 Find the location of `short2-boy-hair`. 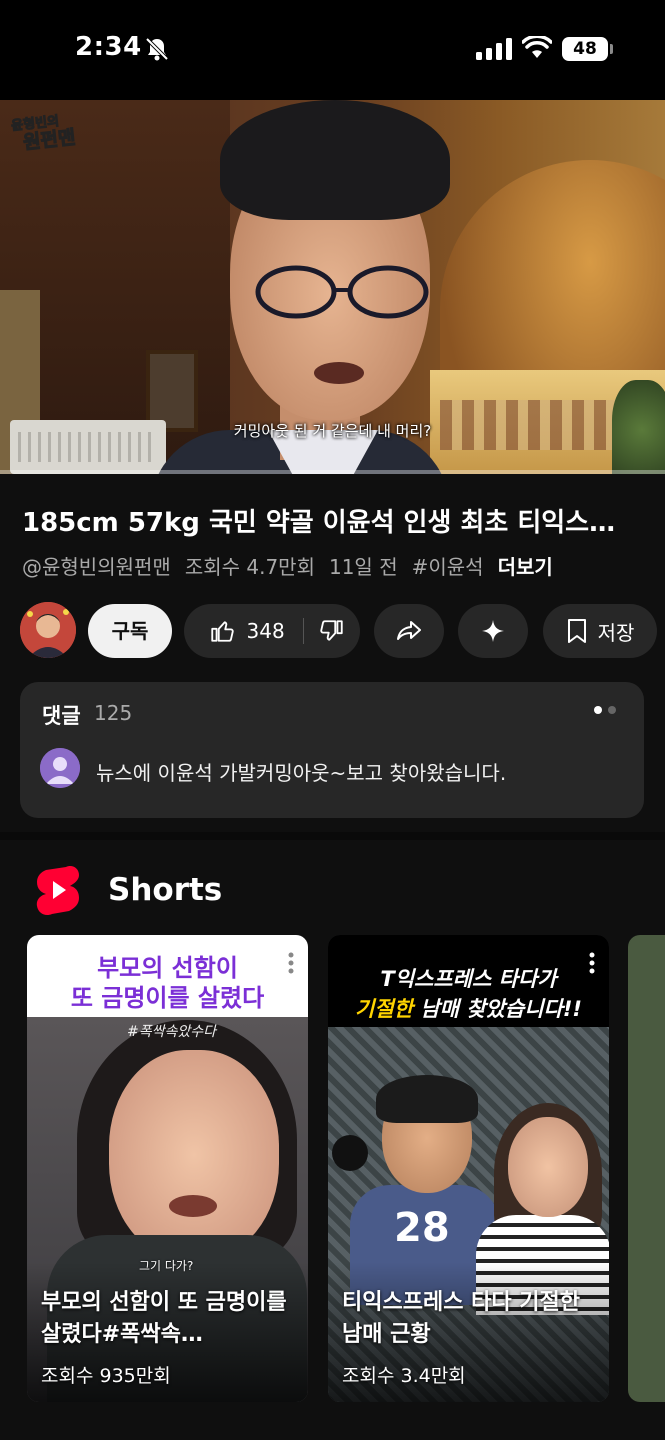

short2-boy-hair is located at coordinates (427, 1099).